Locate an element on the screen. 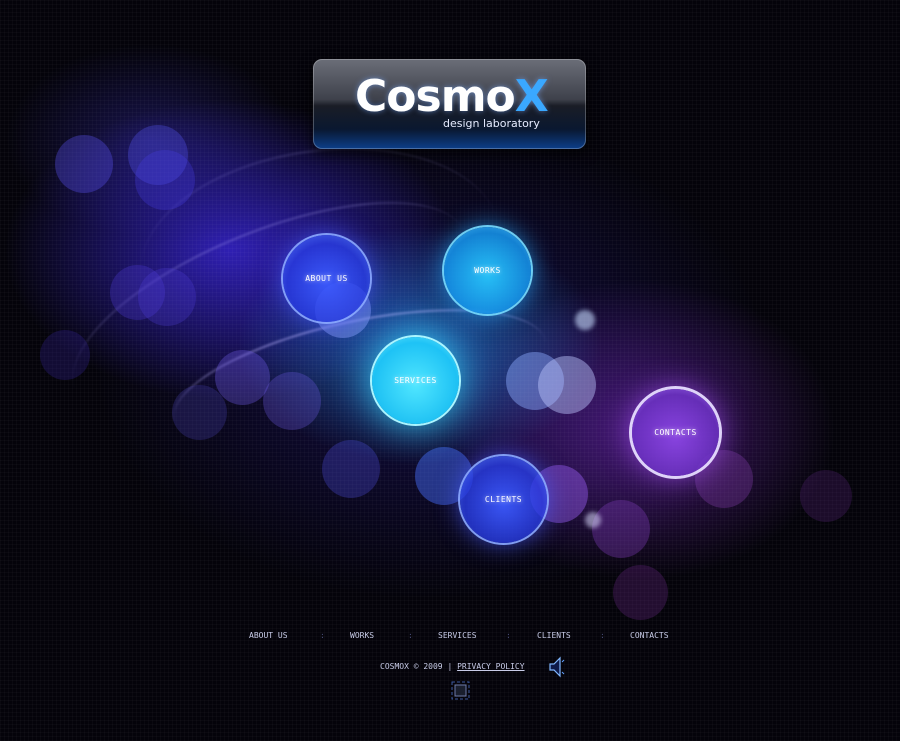 The width and height of the screenshot is (900, 741). nav-link-services: SERVICES is located at coordinates (457, 635).